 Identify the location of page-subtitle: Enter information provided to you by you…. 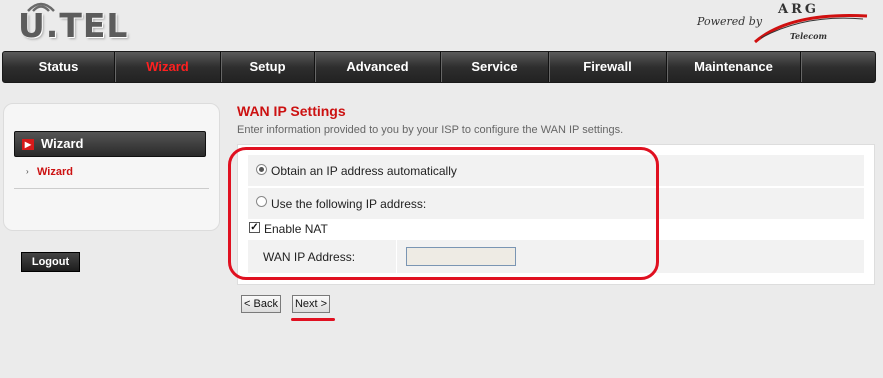
(430, 130).